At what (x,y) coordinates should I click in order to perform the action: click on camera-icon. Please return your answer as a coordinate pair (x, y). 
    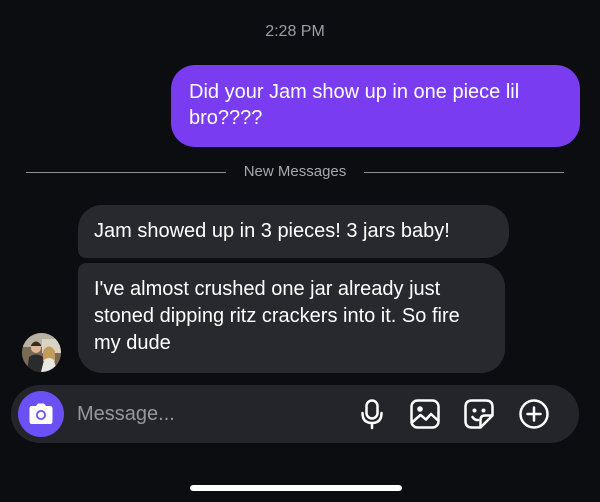
    Looking at the image, I should click on (41, 413).